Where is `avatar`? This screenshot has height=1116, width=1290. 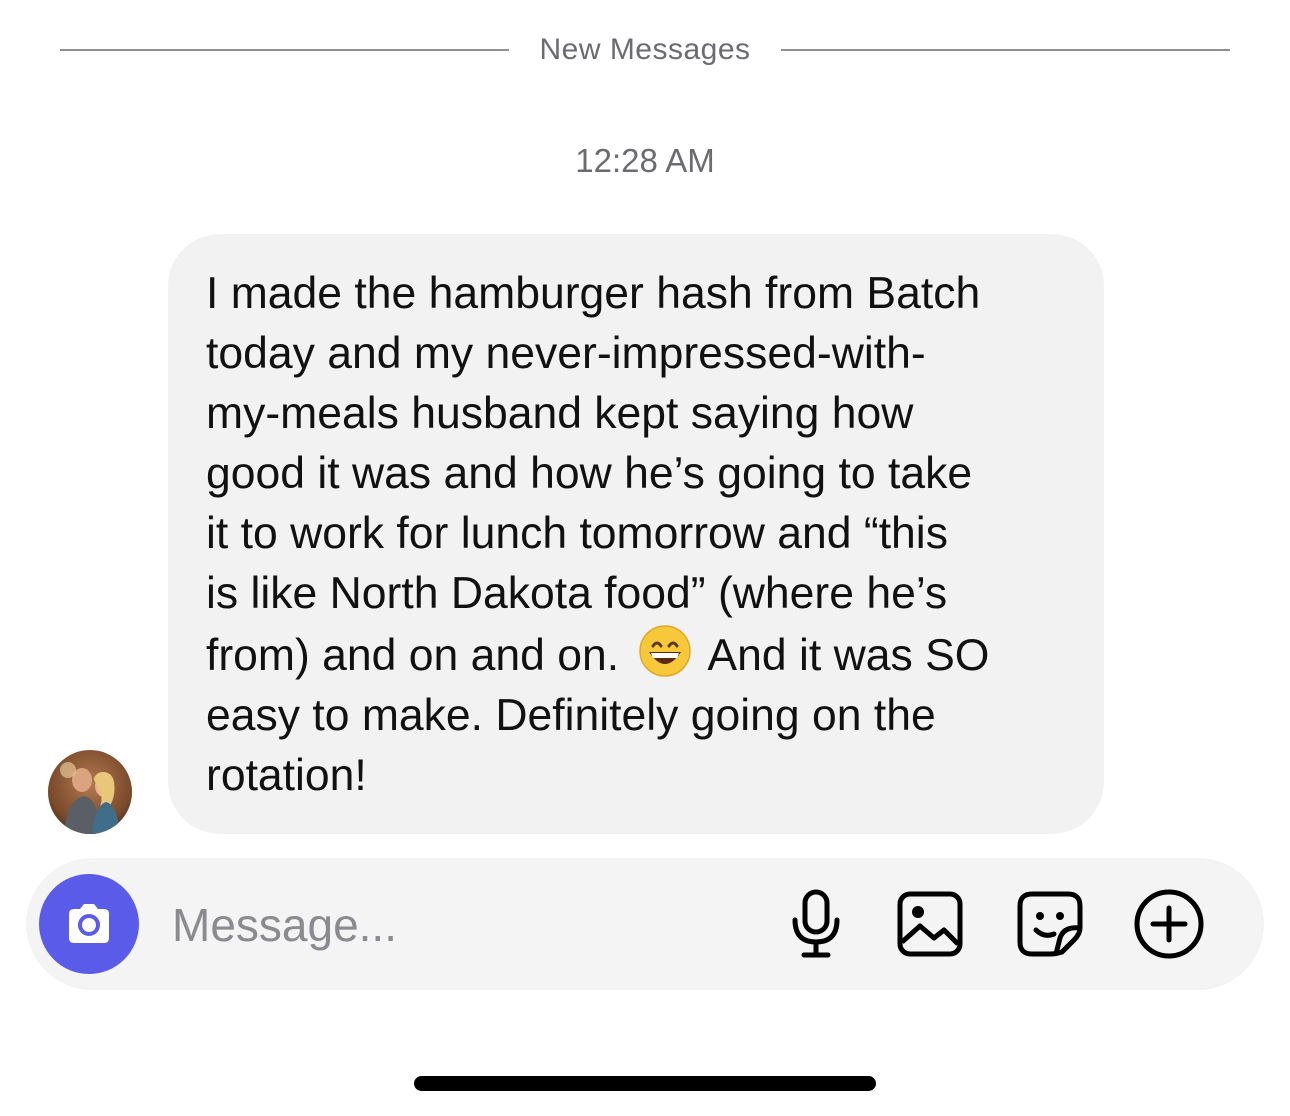 avatar is located at coordinates (90, 792).